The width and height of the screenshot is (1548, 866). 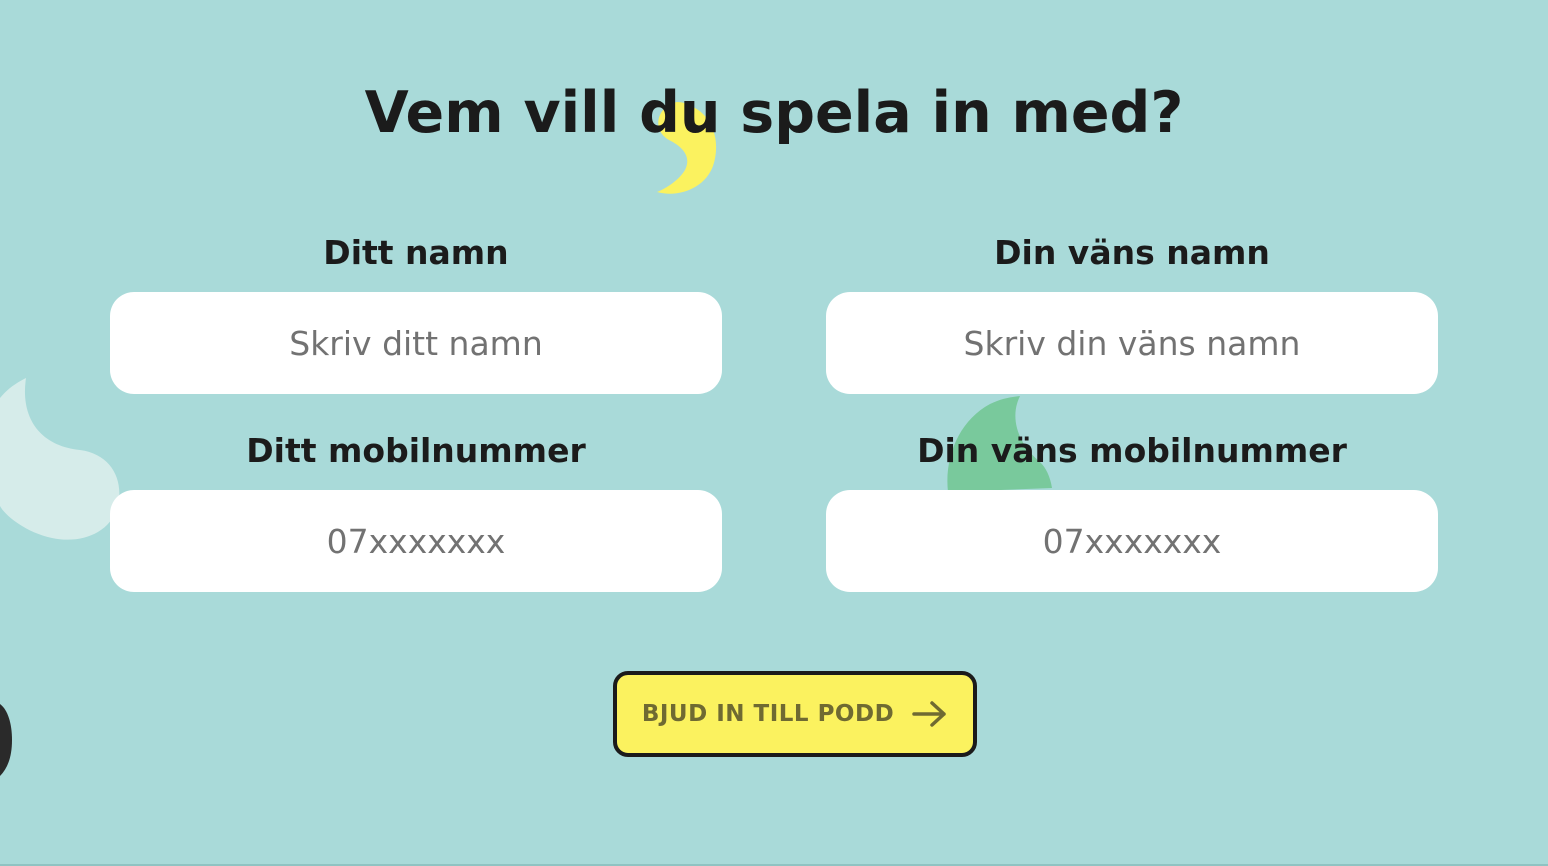 I want to click on invite-to-podcast-button: BJUD IN TILL PODD, so click(x=795, y=714).